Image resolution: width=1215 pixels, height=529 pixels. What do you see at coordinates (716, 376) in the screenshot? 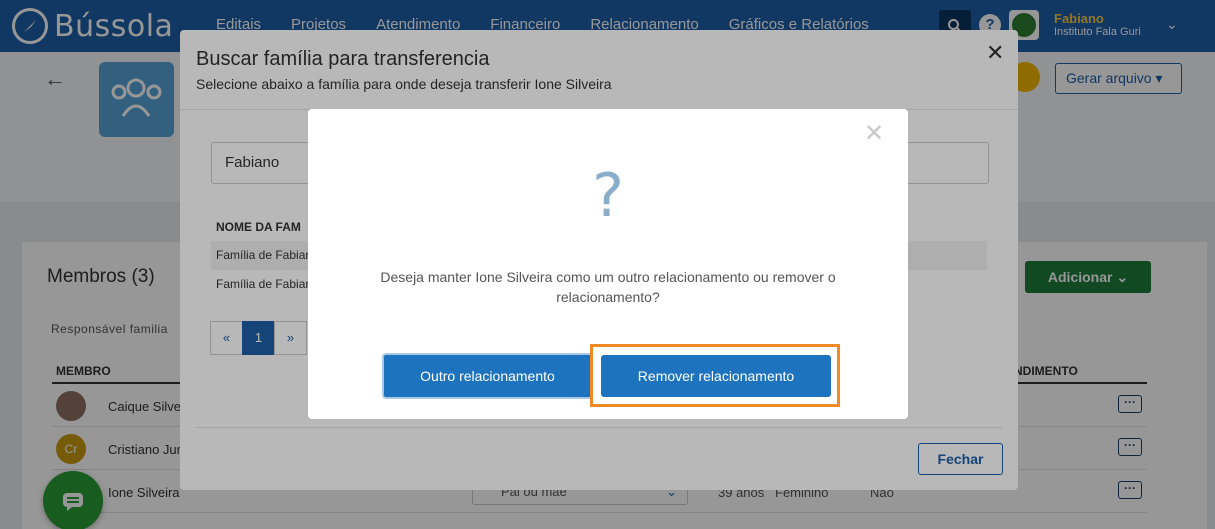
I see `remover-relacionamento-button: Remover relacionamento` at bounding box center [716, 376].